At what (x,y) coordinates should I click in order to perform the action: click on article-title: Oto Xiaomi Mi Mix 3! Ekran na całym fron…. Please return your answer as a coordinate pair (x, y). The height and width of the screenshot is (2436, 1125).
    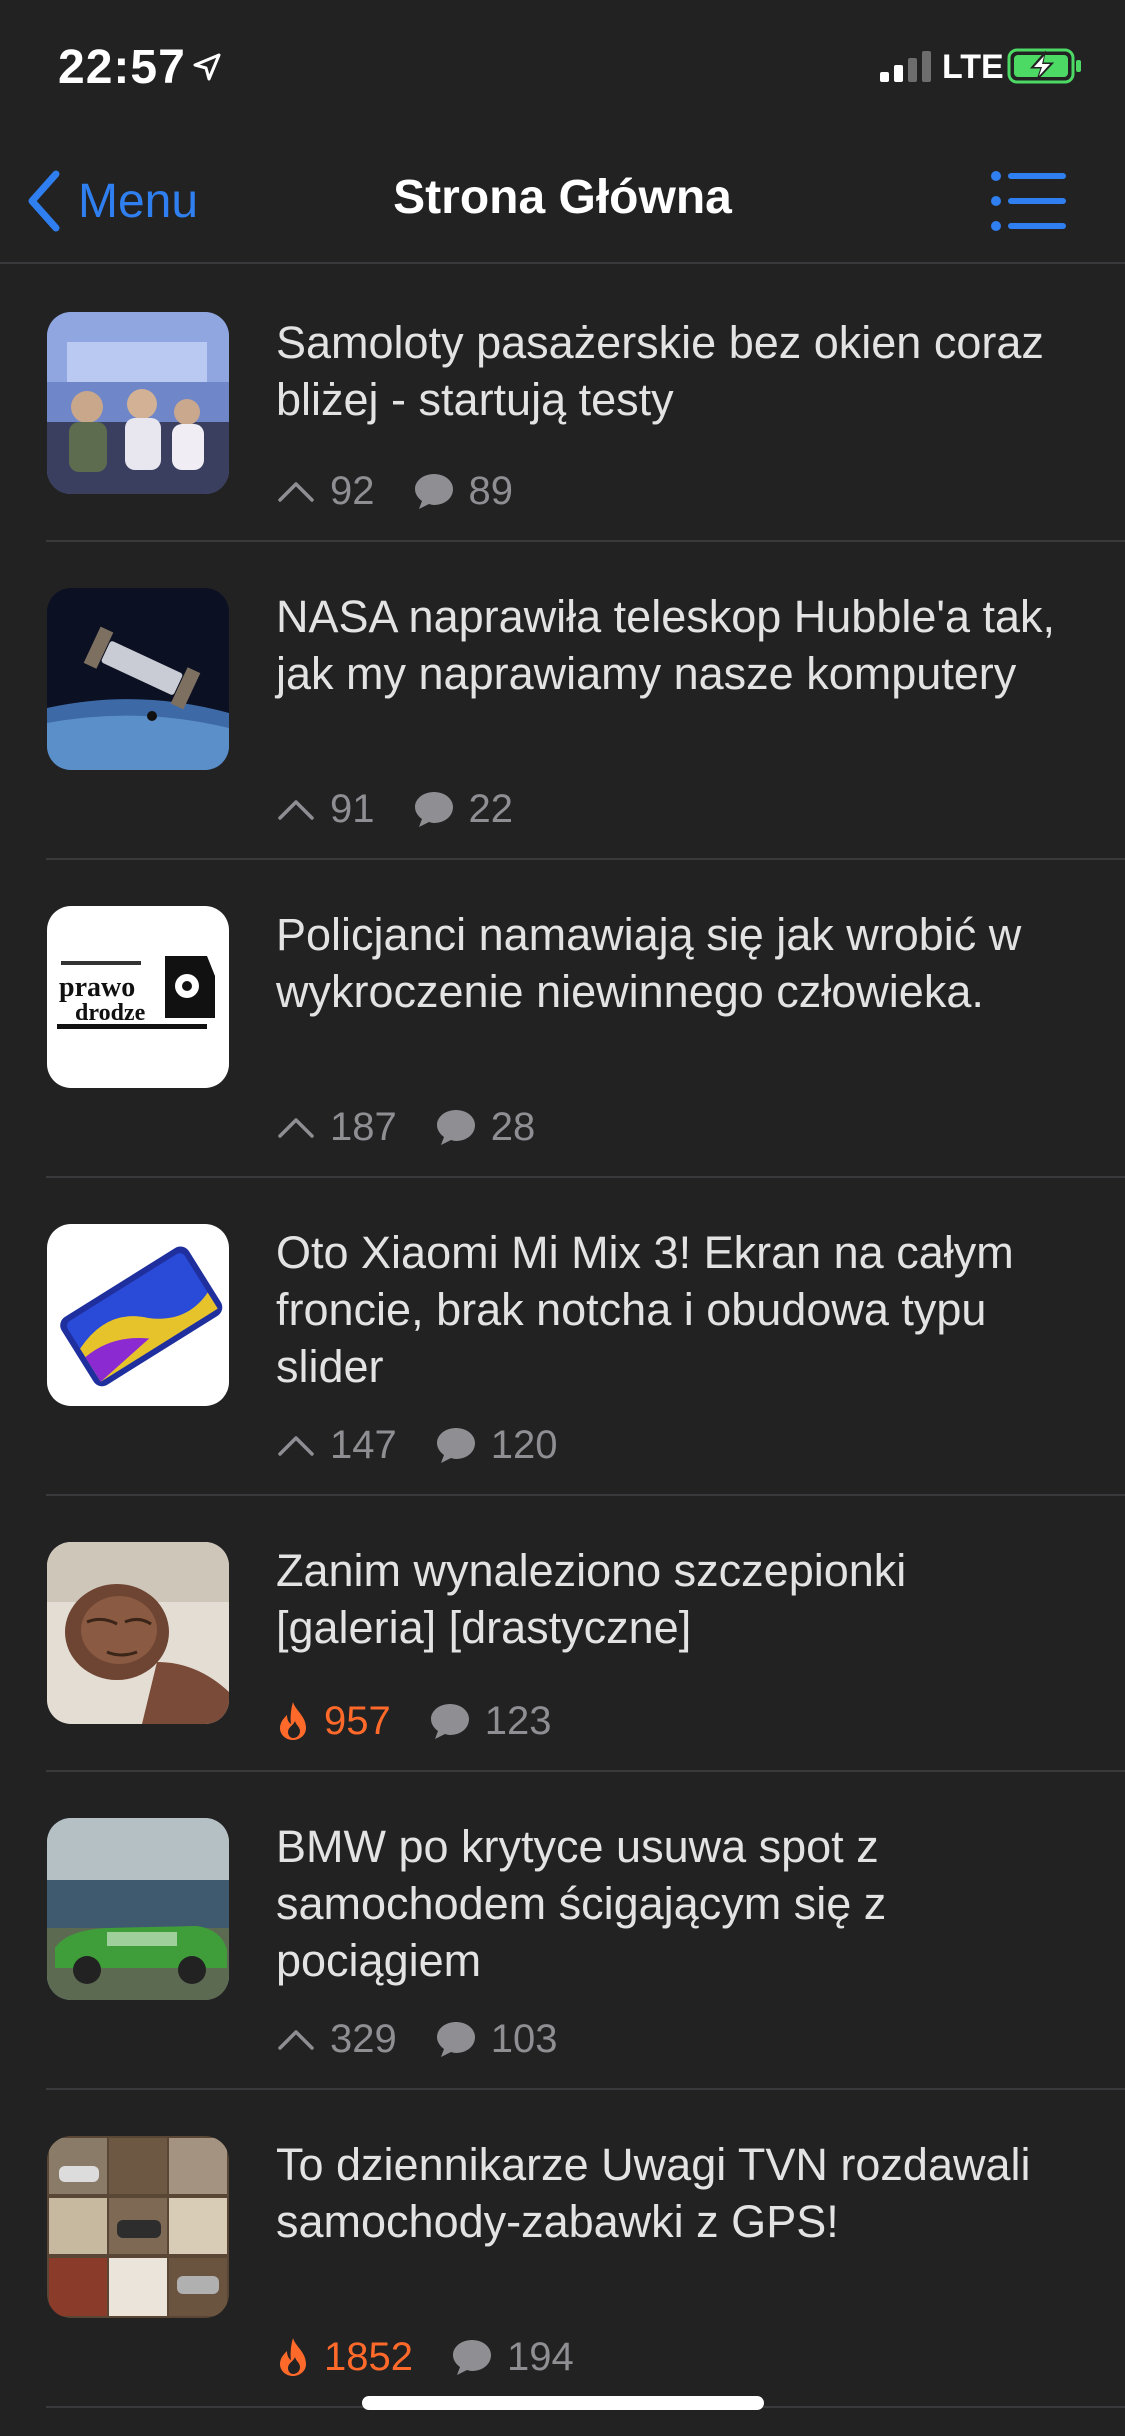
    Looking at the image, I should click on (645, 1309).